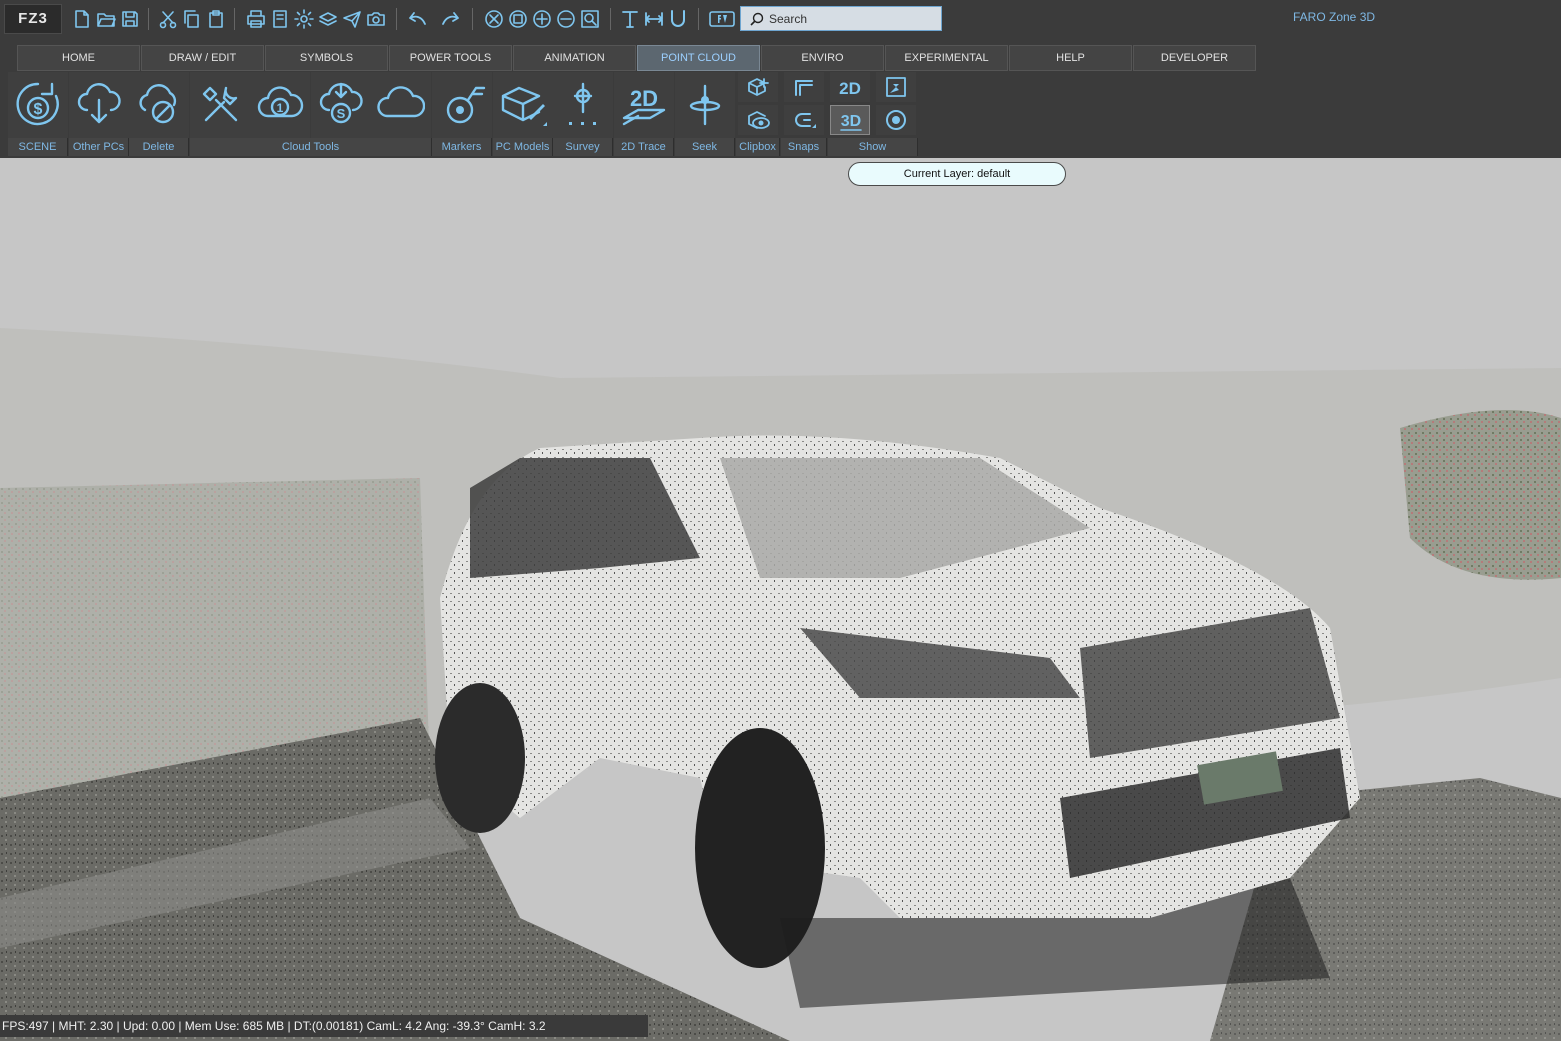 The image size is (1561, 1041). I want to click on clipbox-add-icon, so click(758, 87).